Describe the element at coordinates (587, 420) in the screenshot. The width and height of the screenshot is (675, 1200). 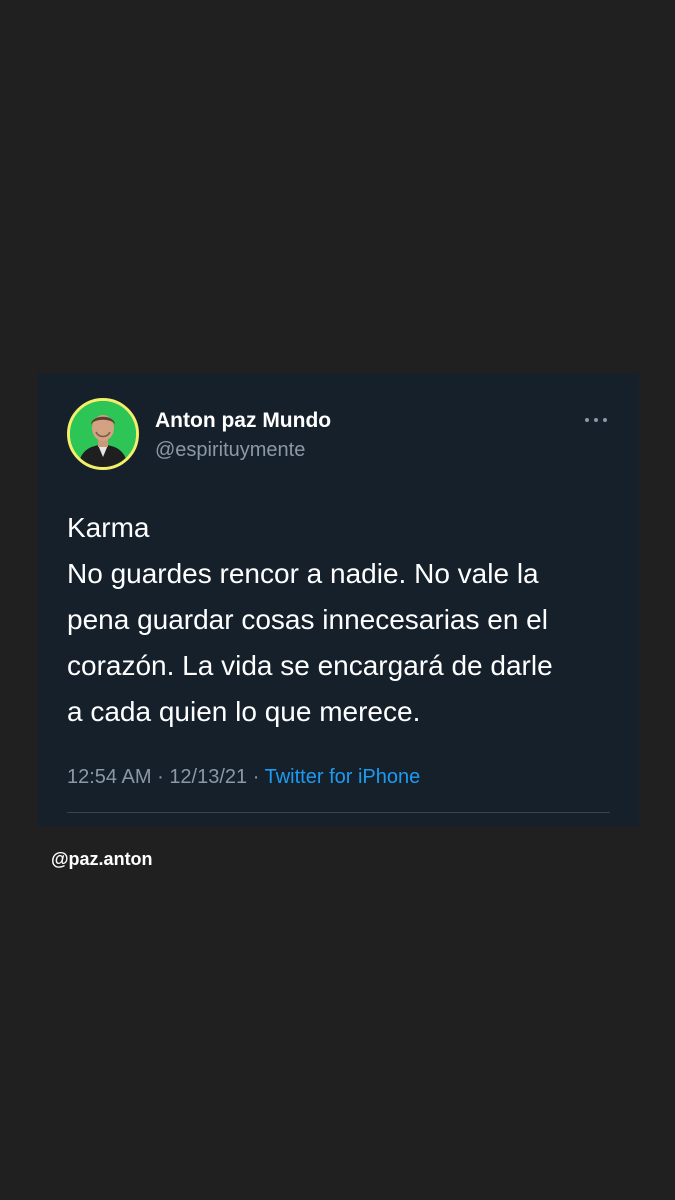
I see `more-horizontal-icon` at that location.